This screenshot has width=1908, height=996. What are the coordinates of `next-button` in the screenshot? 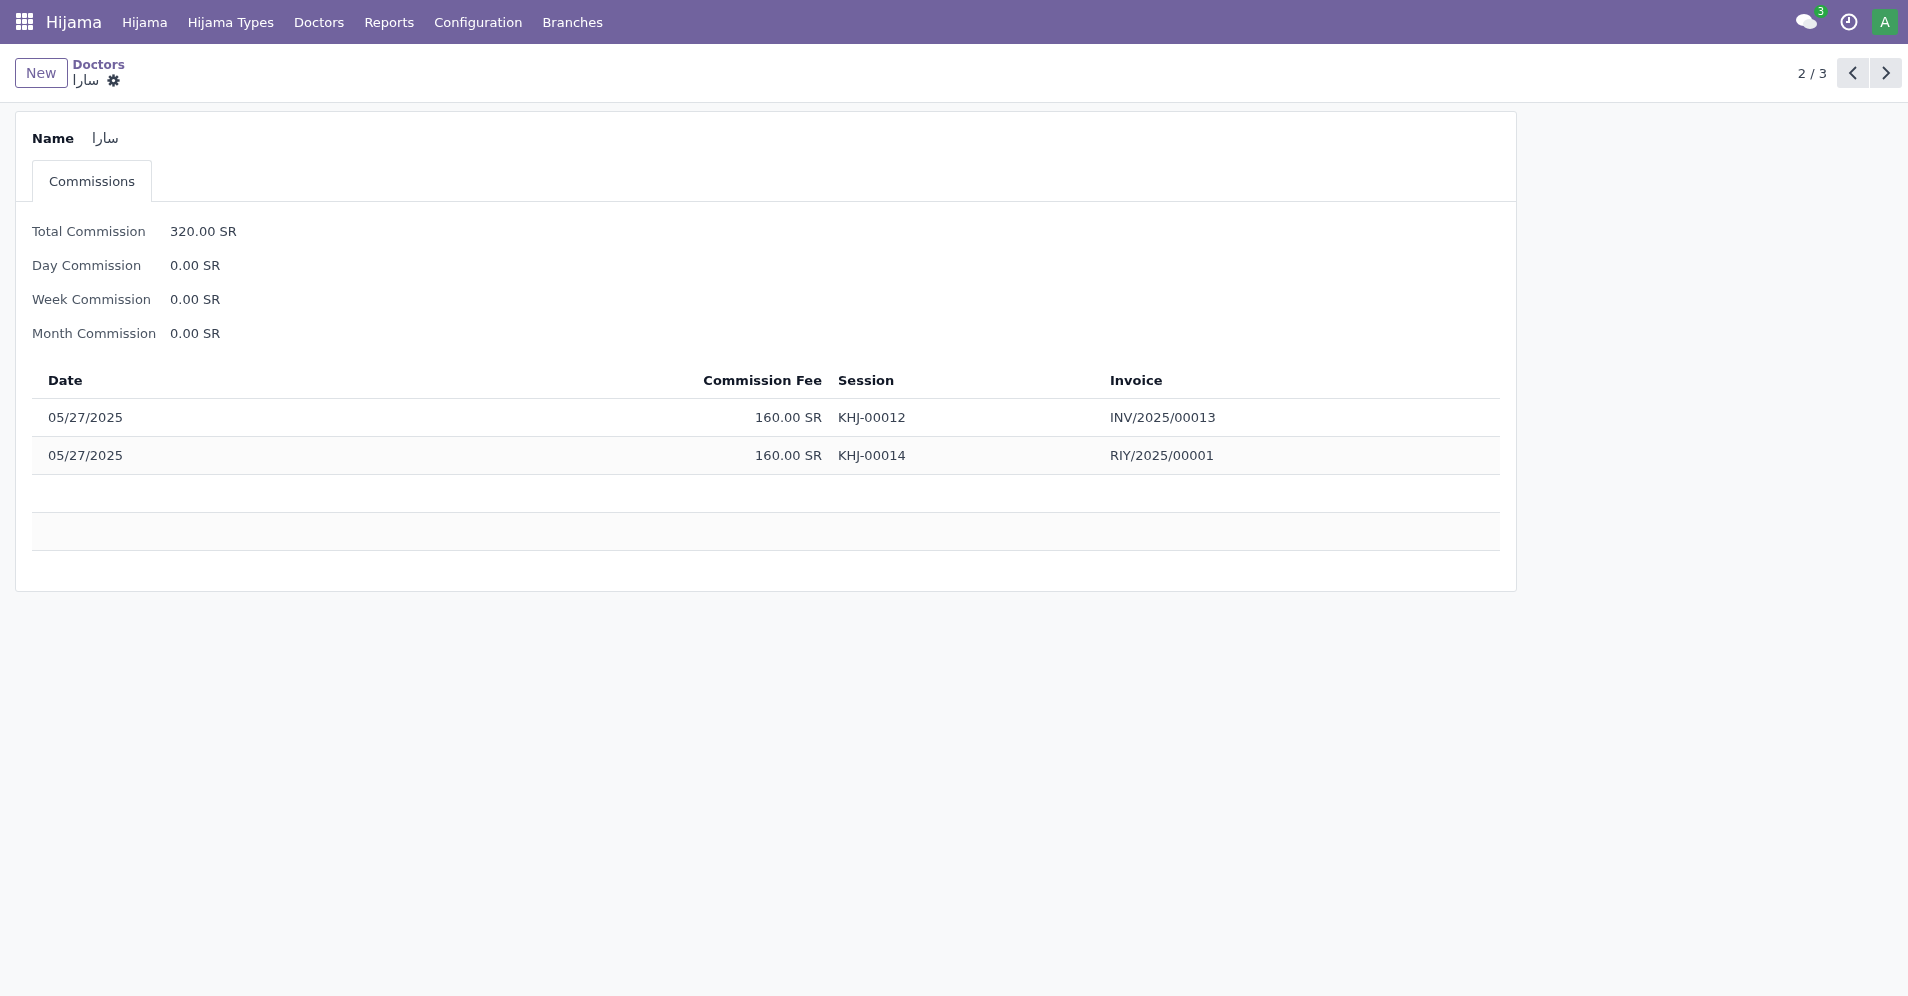 It's located at (1886, 73).